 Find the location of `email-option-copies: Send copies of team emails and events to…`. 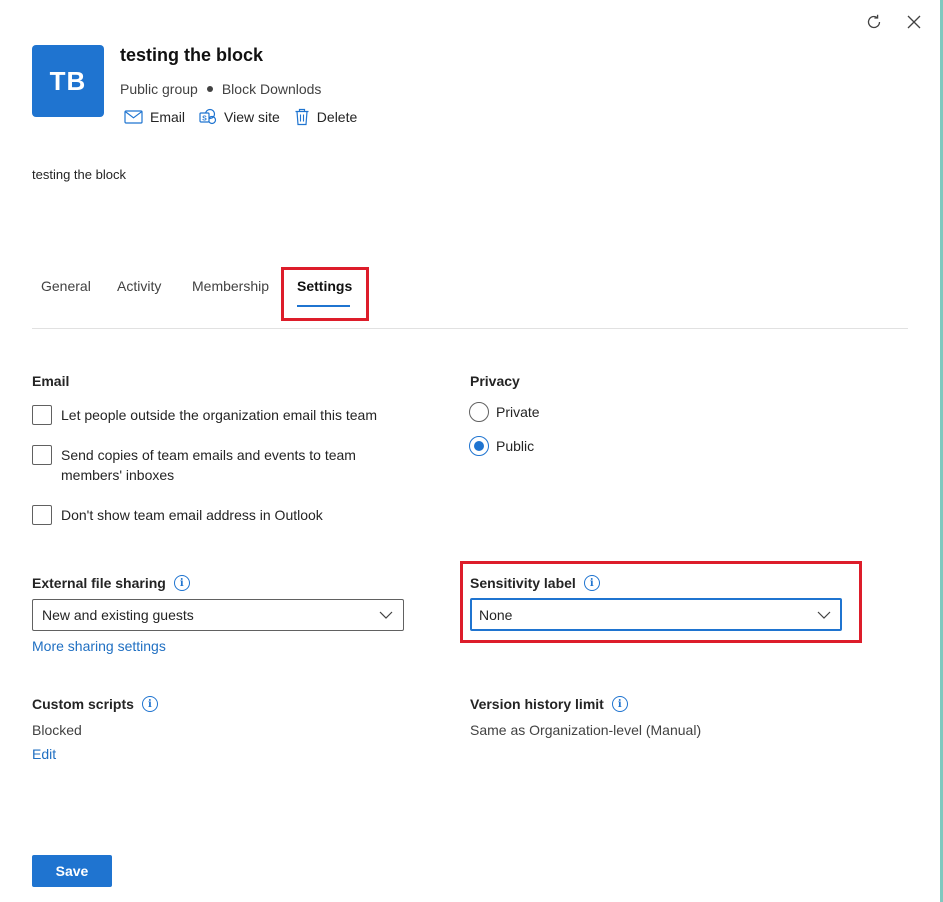

email-option-copies: Send copies of team emails and events to… is located at coordinates (217, 465).